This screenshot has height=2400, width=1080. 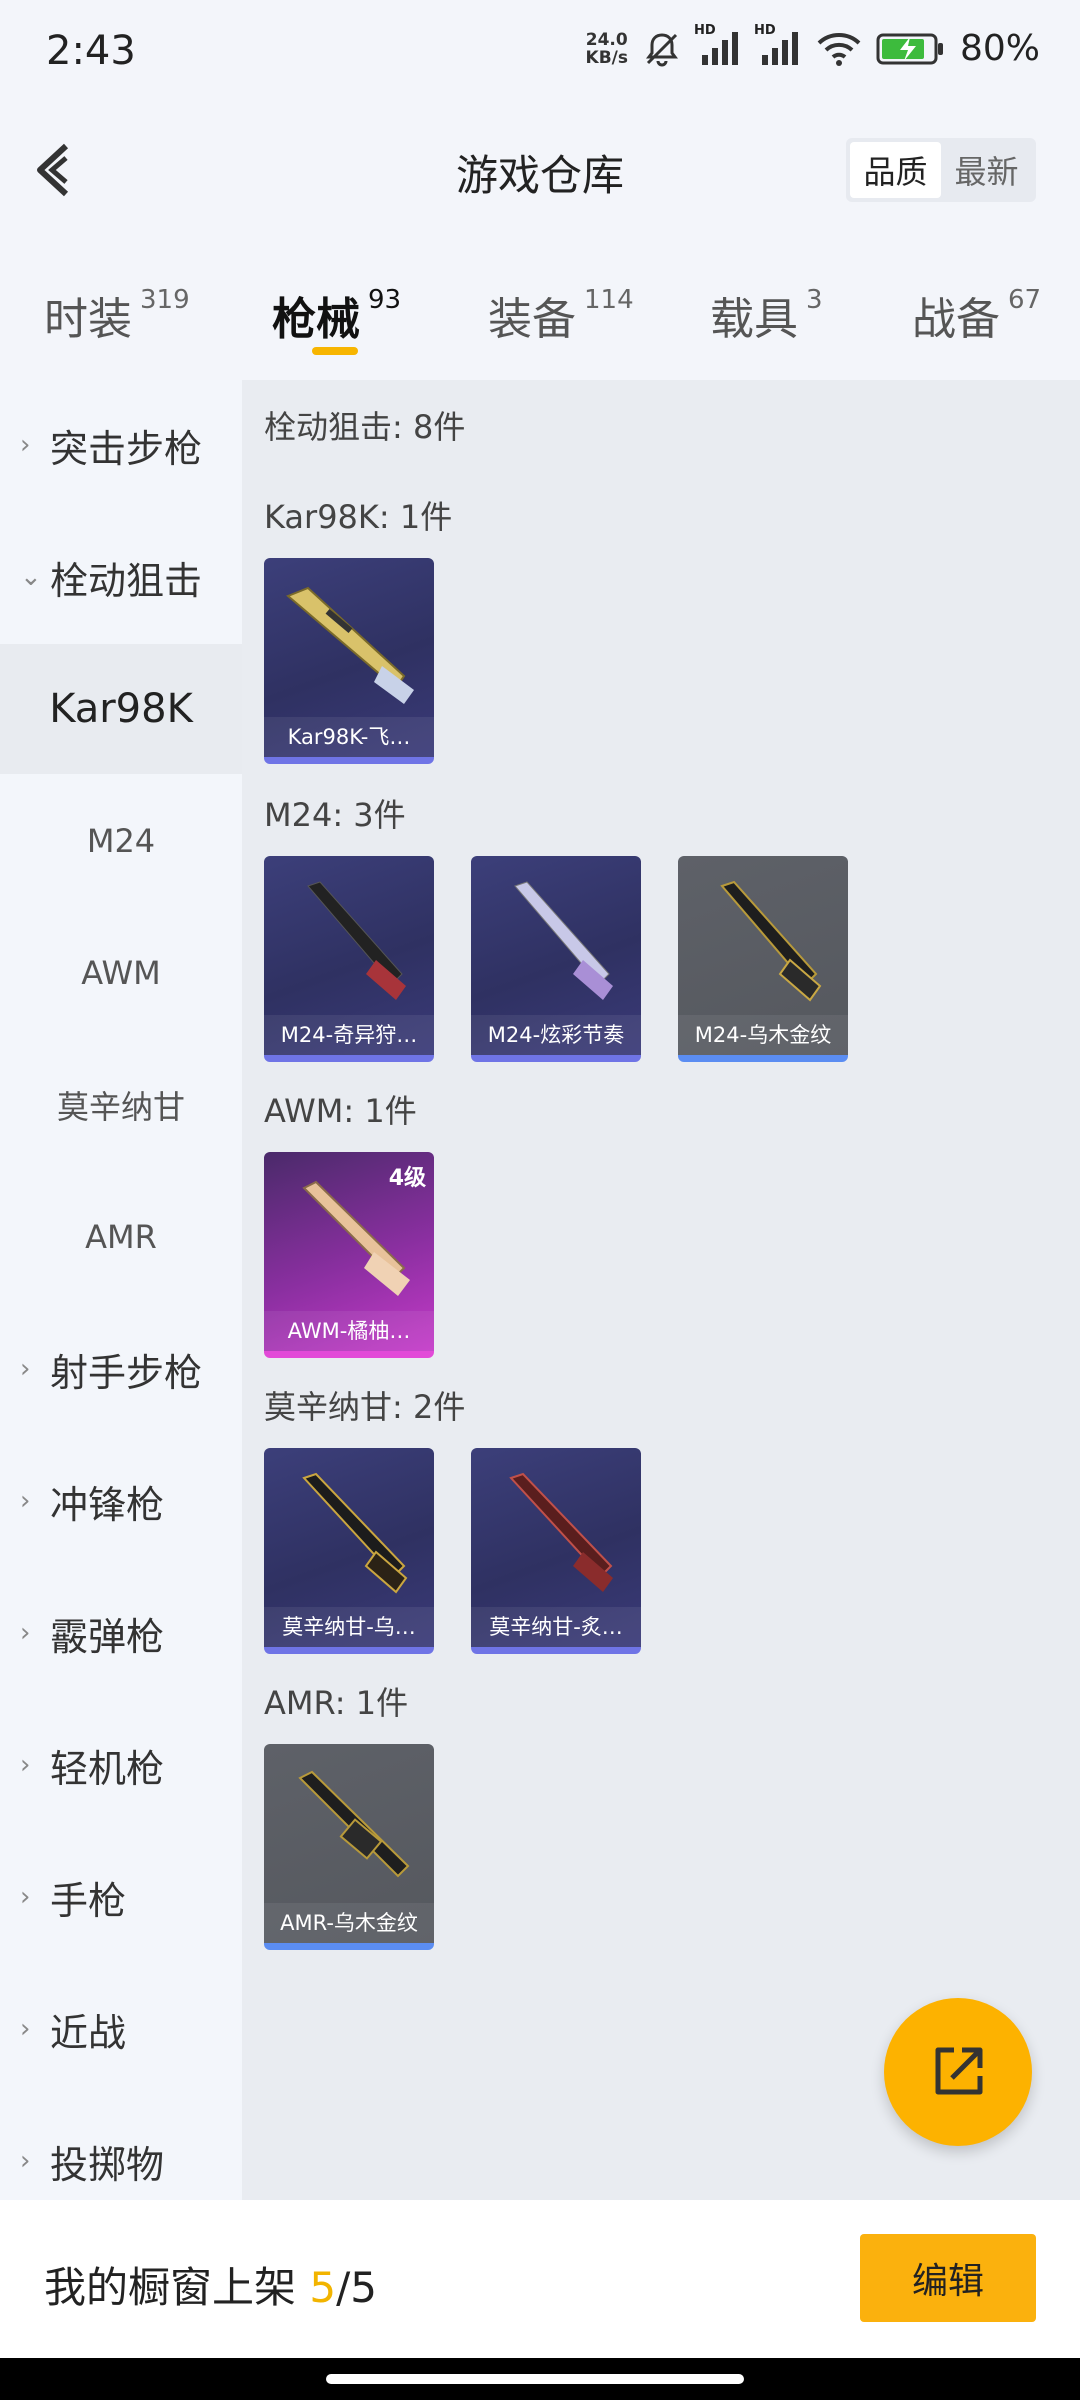 What do you see at coordinates (349, 1923) in the screenshot?
I see `weapon-card-name: AMR-乌木金纹` at bounding box center [349, 1923].